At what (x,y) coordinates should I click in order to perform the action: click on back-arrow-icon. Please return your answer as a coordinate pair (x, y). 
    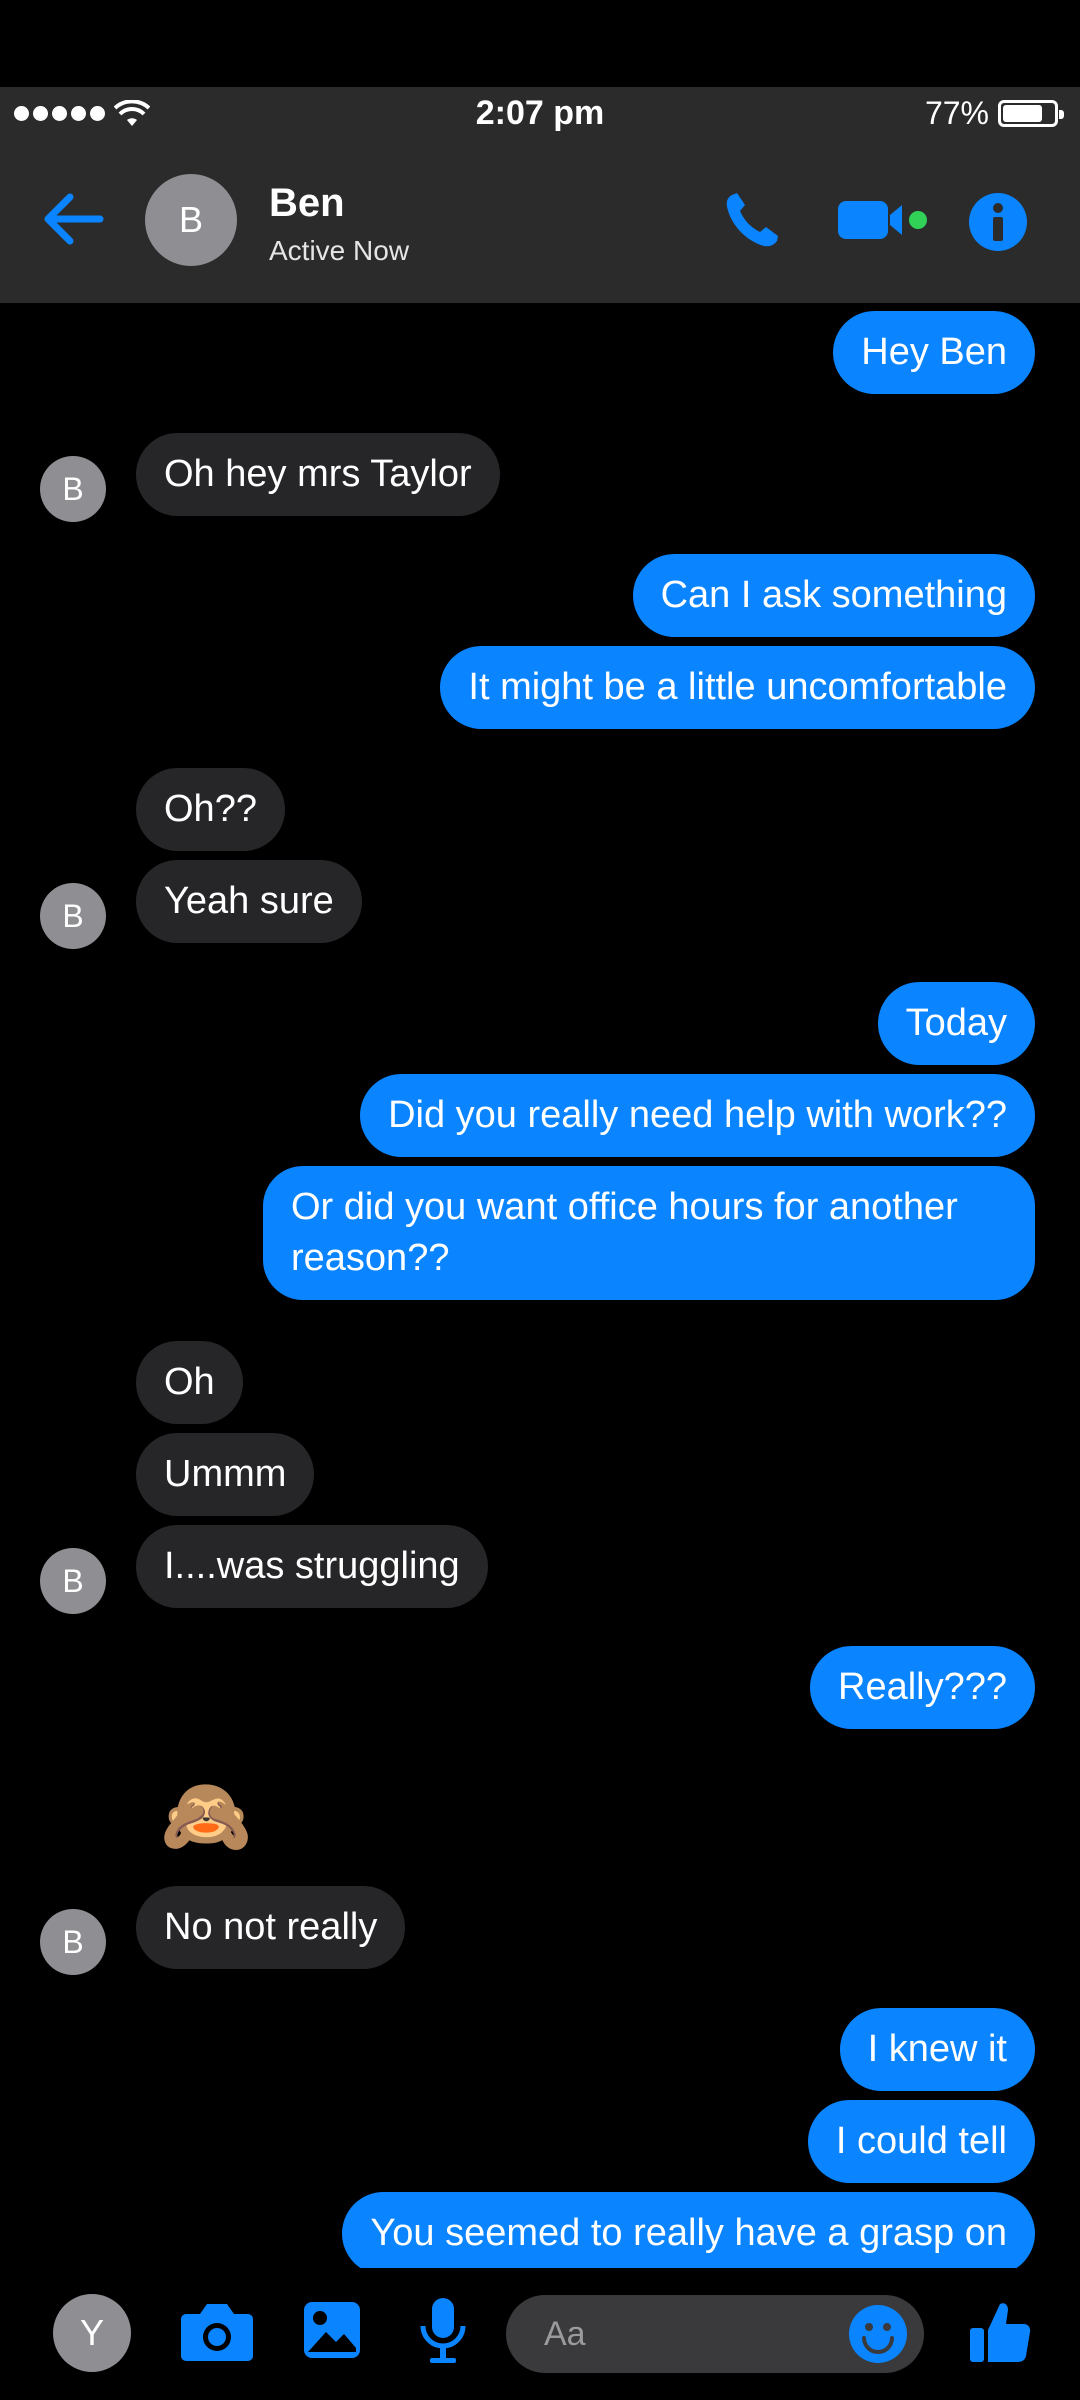
    Looking at the image, I should click on (75, 219).